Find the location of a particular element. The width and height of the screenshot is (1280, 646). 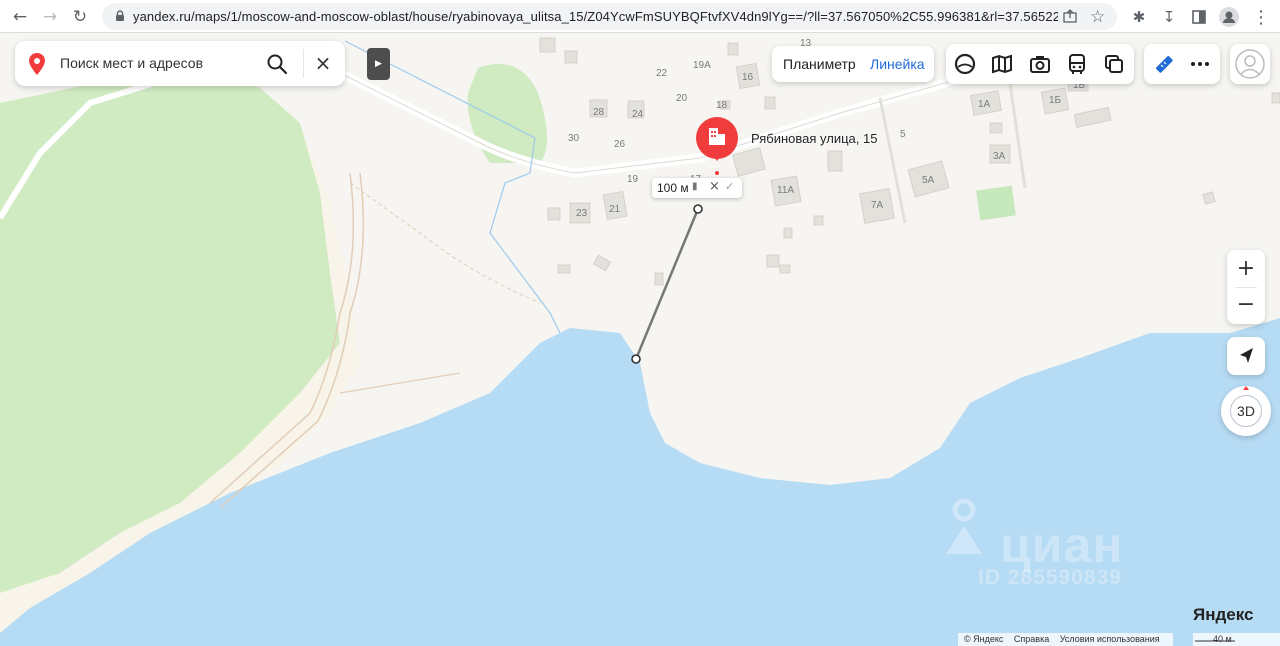

house-number: 22 is located at coordinates (662, 73).